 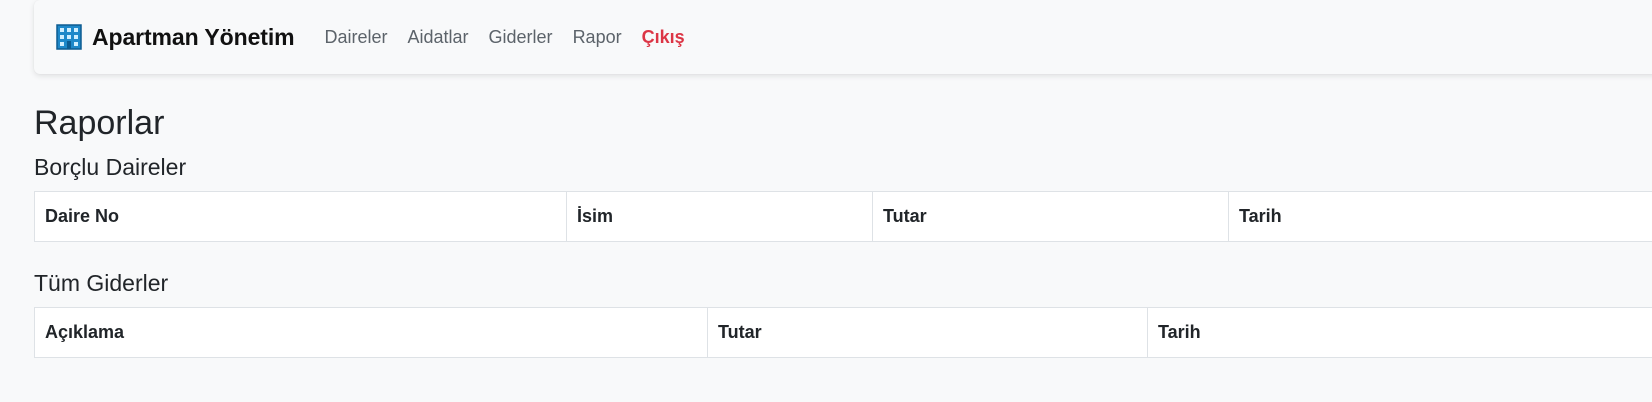 What do you see at coordinates (371, 332) in the screenshot?
I see `column-header-aciklama: Açıklama` at bounding box center [371, 332].